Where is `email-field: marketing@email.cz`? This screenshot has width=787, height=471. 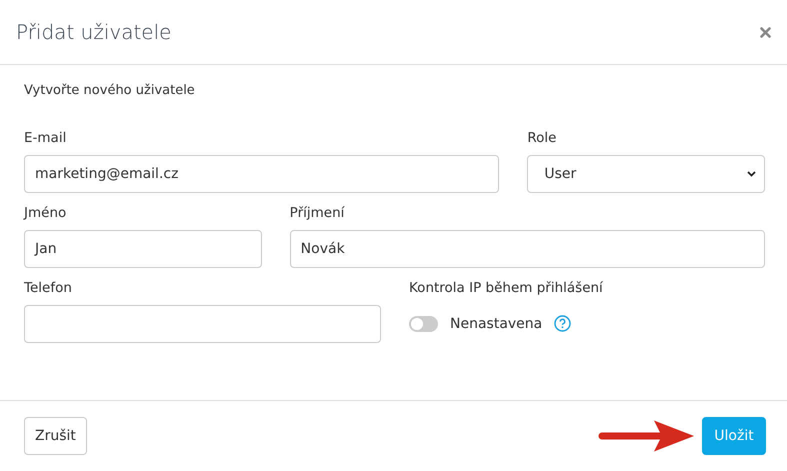 email-field: marketing@email.cz is located at coordinates (262, 174).